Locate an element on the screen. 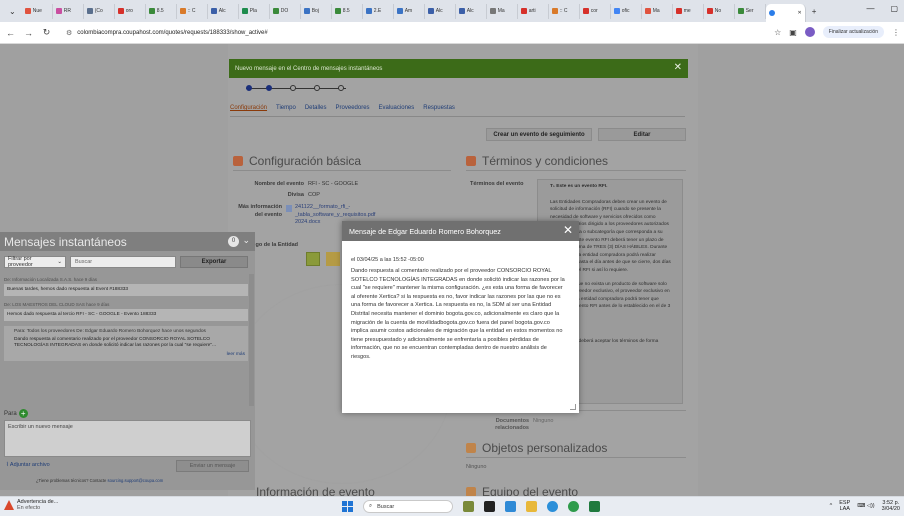  browser-tab: arti is located at coordinates (533, 11).